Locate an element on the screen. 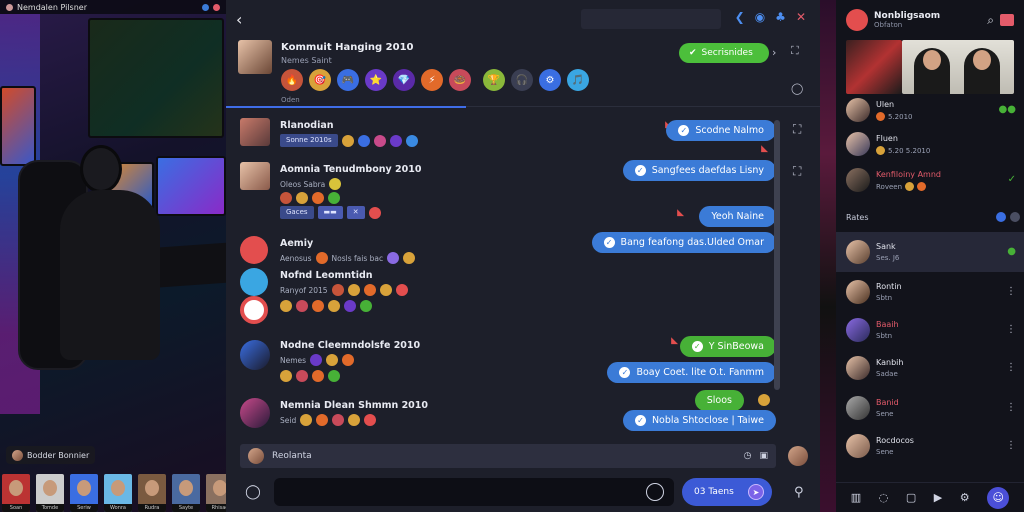 The image size is (1024, 512). layout-icon: ▥ is located at coordinates (856, 497).